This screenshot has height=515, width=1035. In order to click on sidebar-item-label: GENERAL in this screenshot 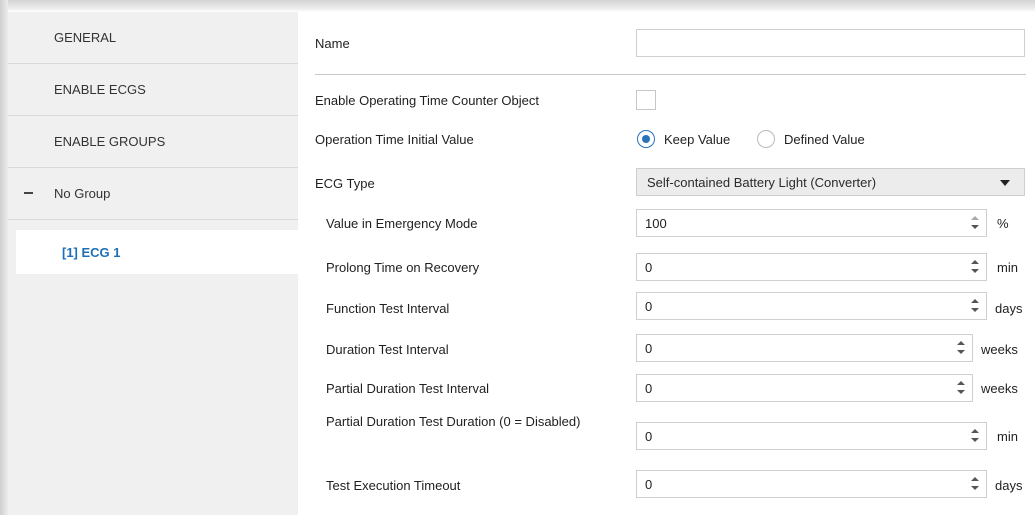, I will do `click(85, 37)`.